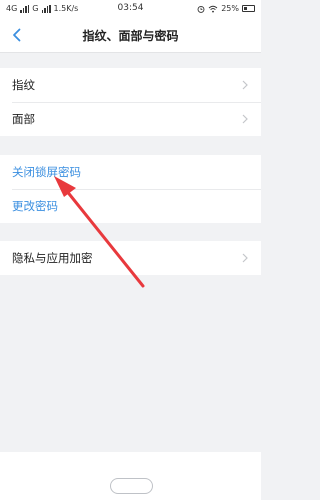  What do you see at coordinates (130, 476) in the screenshot?
I see `system-nav-bar` at bounding box center [130, 476].